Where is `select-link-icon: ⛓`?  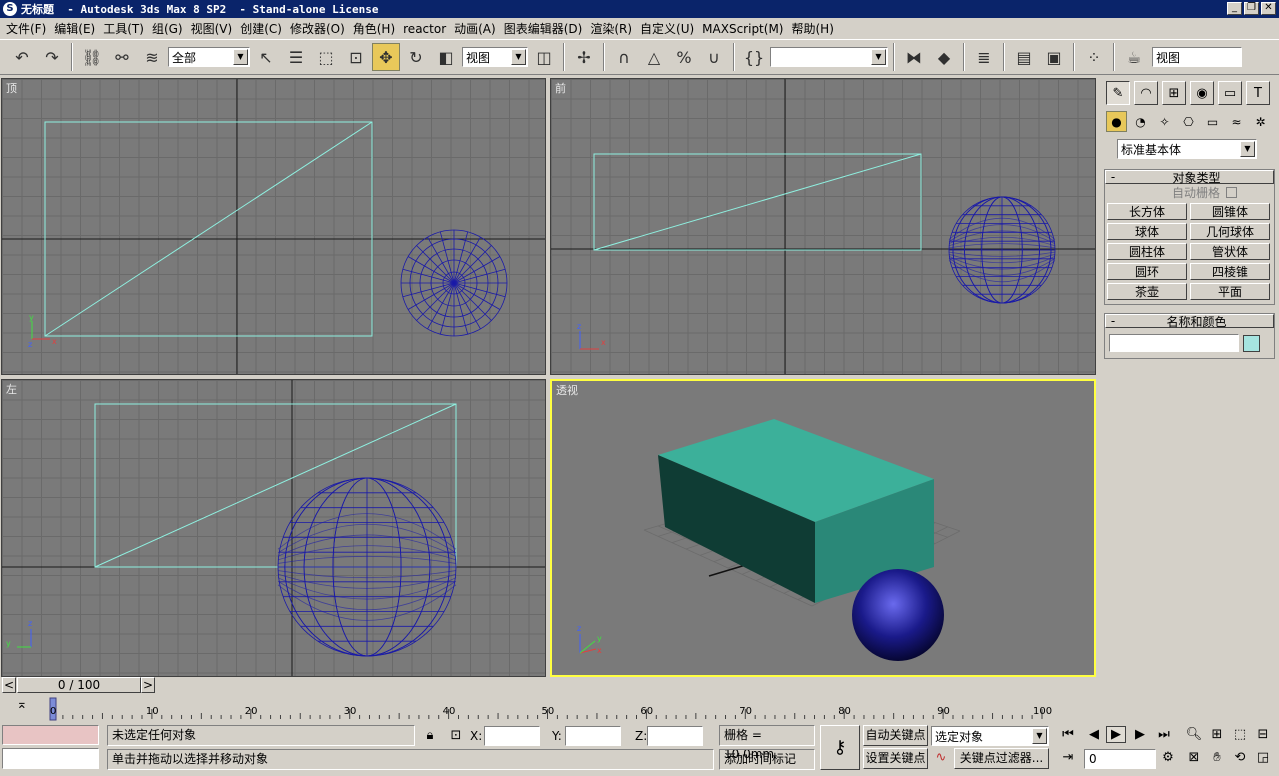 select-link-icon: ⛓ is located at coordinates (92, 57).